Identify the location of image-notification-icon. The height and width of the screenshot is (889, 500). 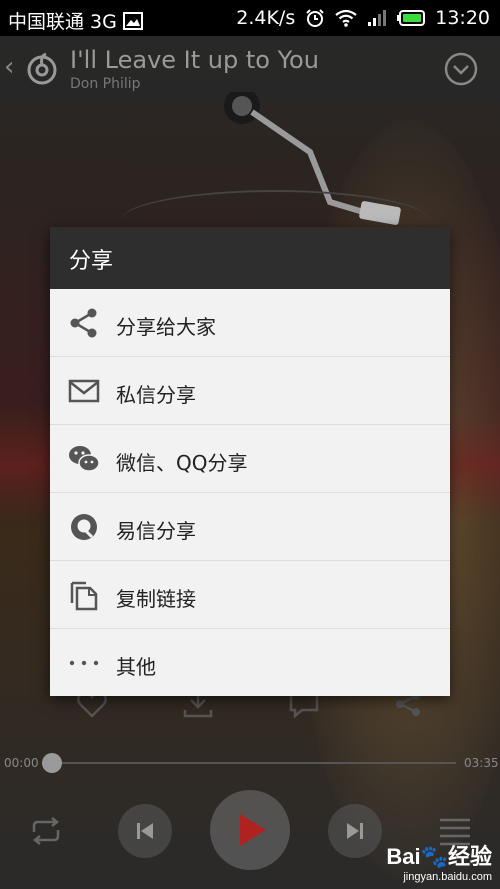
(132, 20).